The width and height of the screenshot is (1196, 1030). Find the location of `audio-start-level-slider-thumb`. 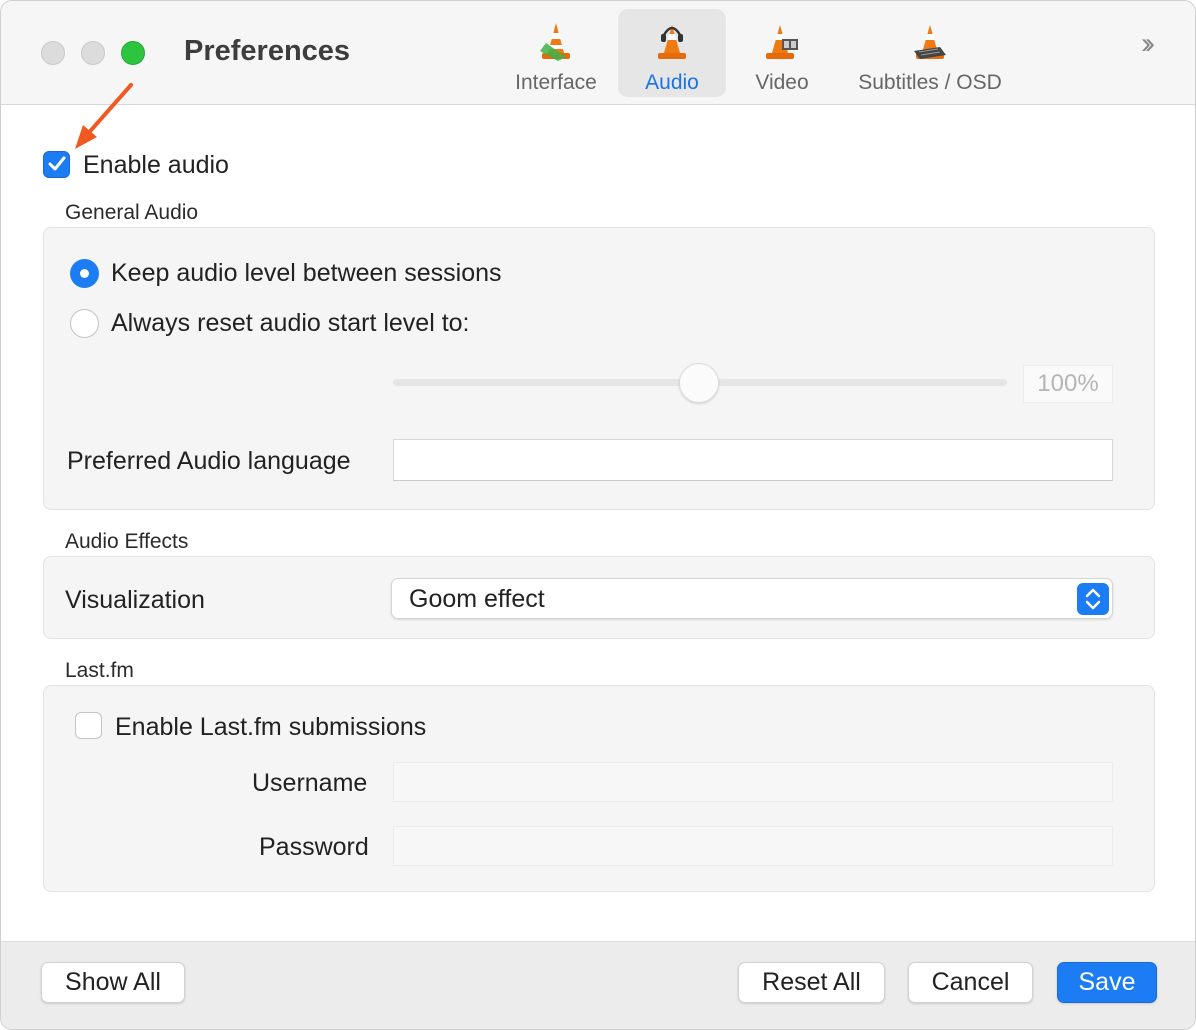

audio-start-level-slider-thumb is located at coordinates (699, 383).